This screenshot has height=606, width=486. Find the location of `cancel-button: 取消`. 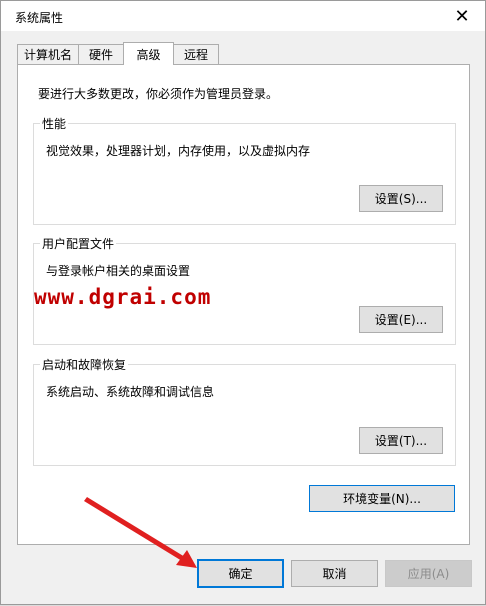

cancel-button: 取消 is located at coordinates (334, 573).